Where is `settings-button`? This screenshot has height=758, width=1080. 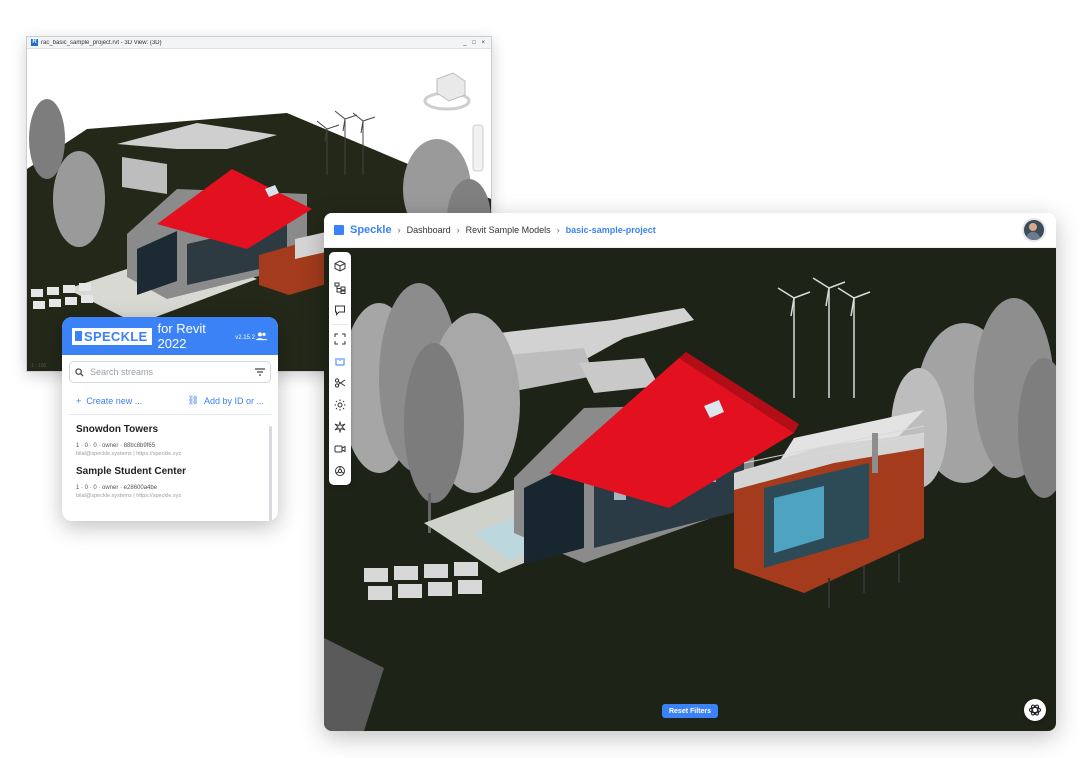 settings-button is located at coordinates (340, 471).